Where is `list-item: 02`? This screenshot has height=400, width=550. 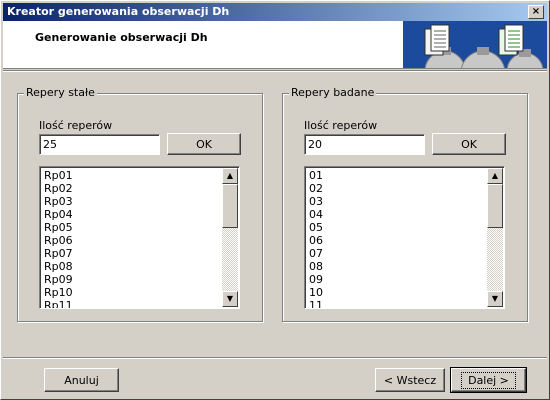 list-item: 02 is located at coordinates (316, 188).